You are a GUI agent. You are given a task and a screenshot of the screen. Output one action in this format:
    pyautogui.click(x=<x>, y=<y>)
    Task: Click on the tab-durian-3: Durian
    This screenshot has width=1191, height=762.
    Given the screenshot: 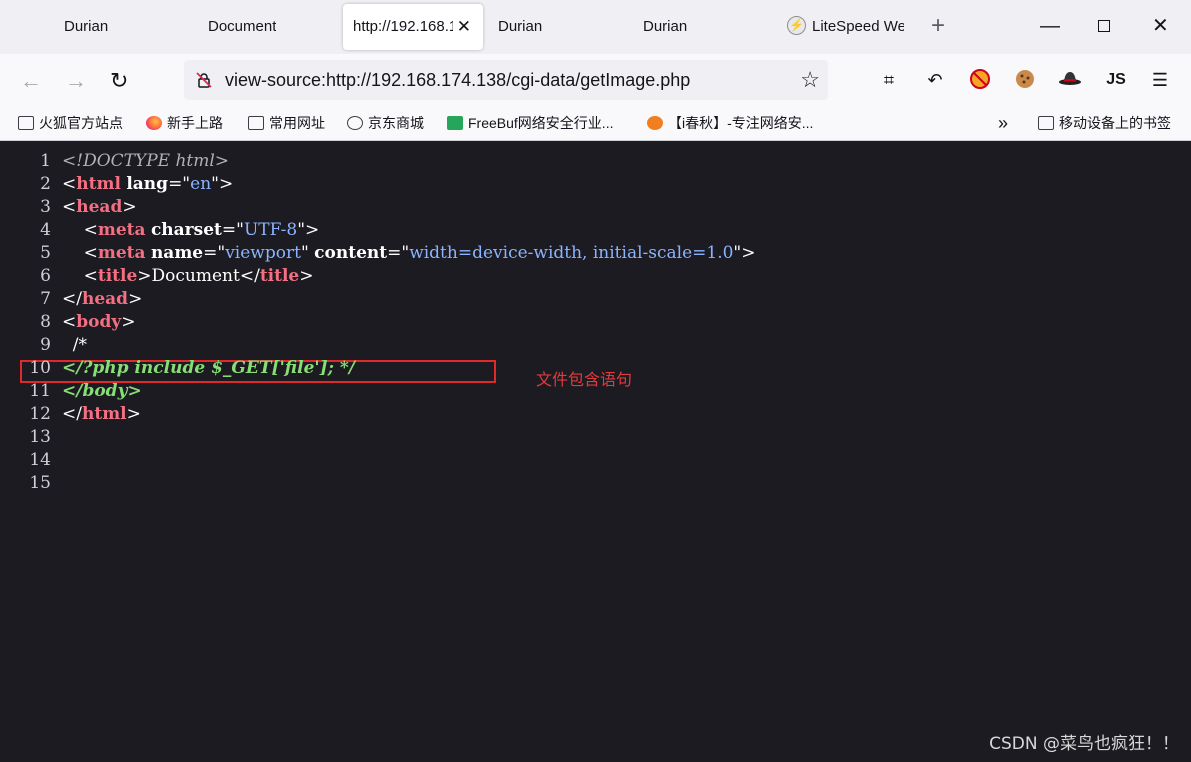 What is the action you would take?
    pyautogui.click(x=713, y=27)
    